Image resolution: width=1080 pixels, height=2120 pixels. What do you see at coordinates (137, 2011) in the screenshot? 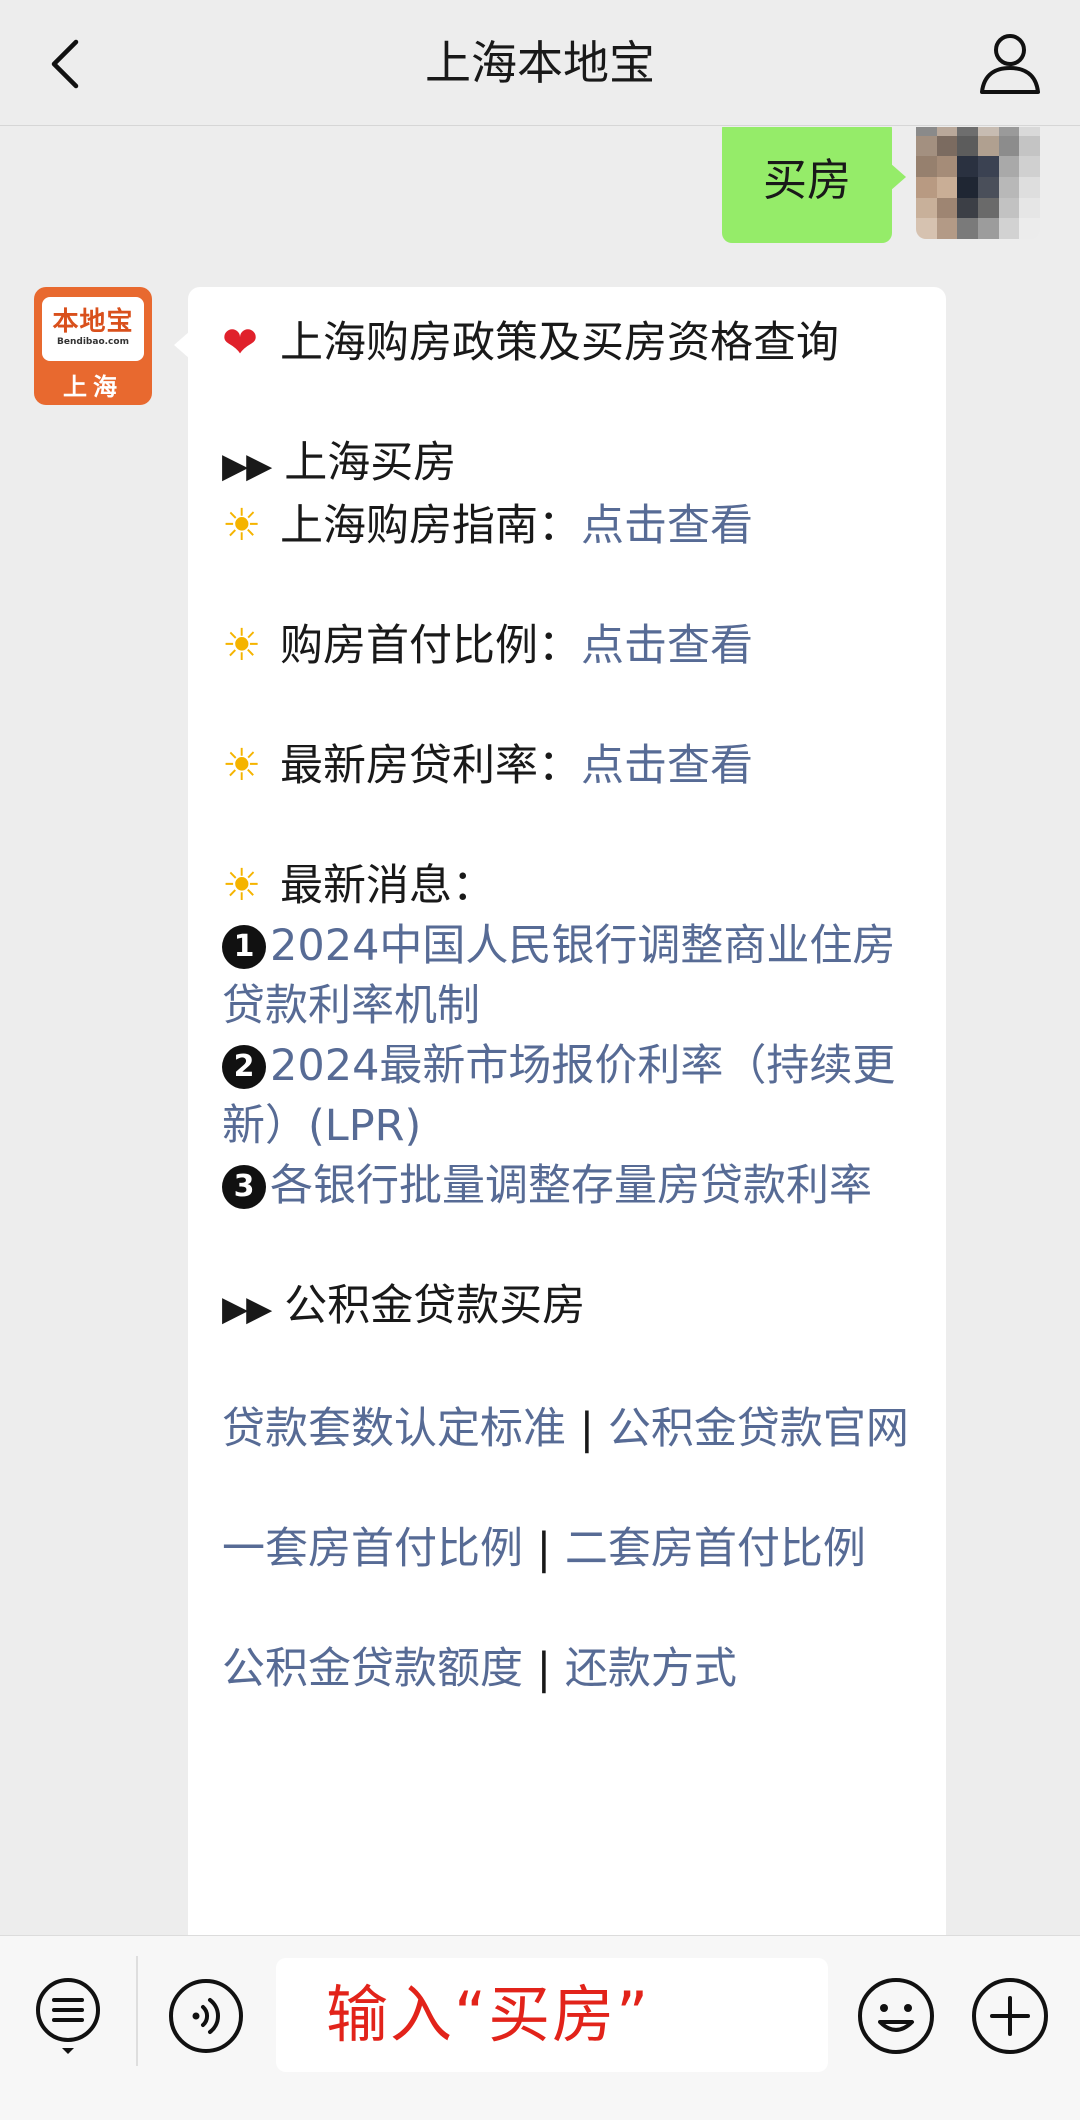
I see `bar-divider` at bounding box center [137, 2011].